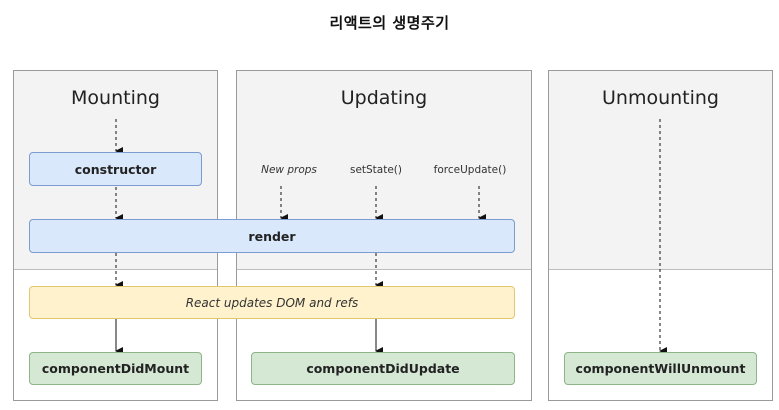  What do you see at coordinates (272, 302) in the screenshot?
I see `dom-update-box: React updates DOM and refs` at bounding box center [272, 302].